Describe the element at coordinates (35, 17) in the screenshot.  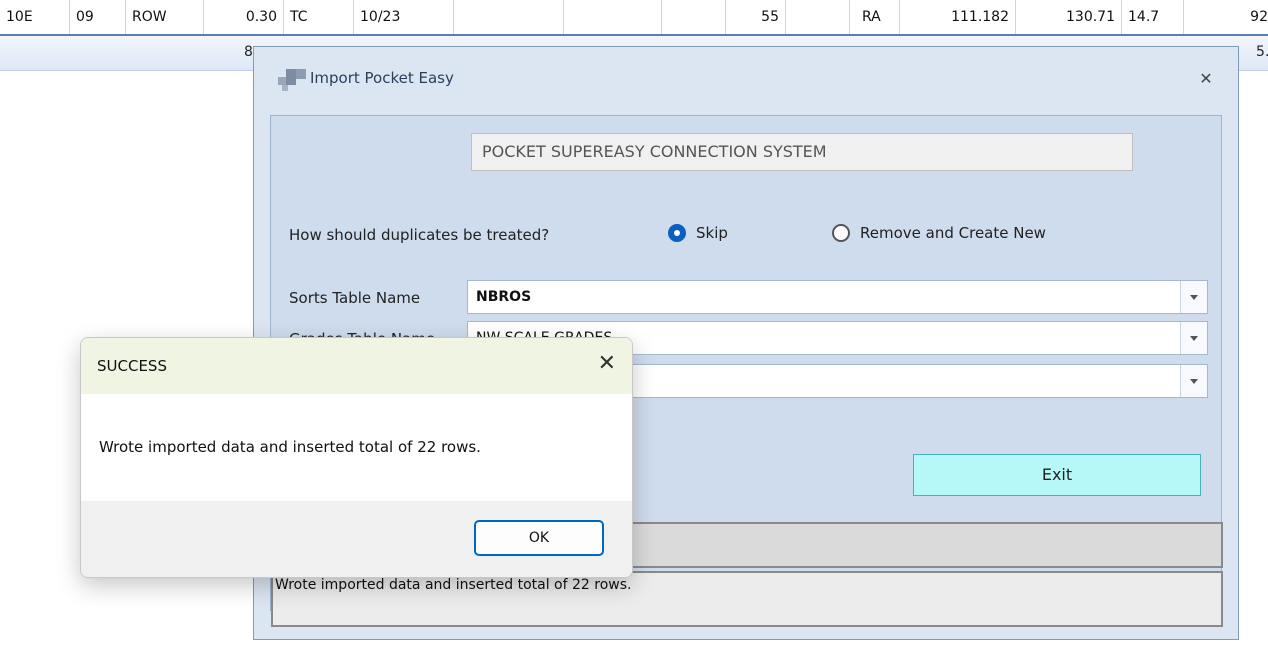
I see `grid-cell: 10E` at that location.